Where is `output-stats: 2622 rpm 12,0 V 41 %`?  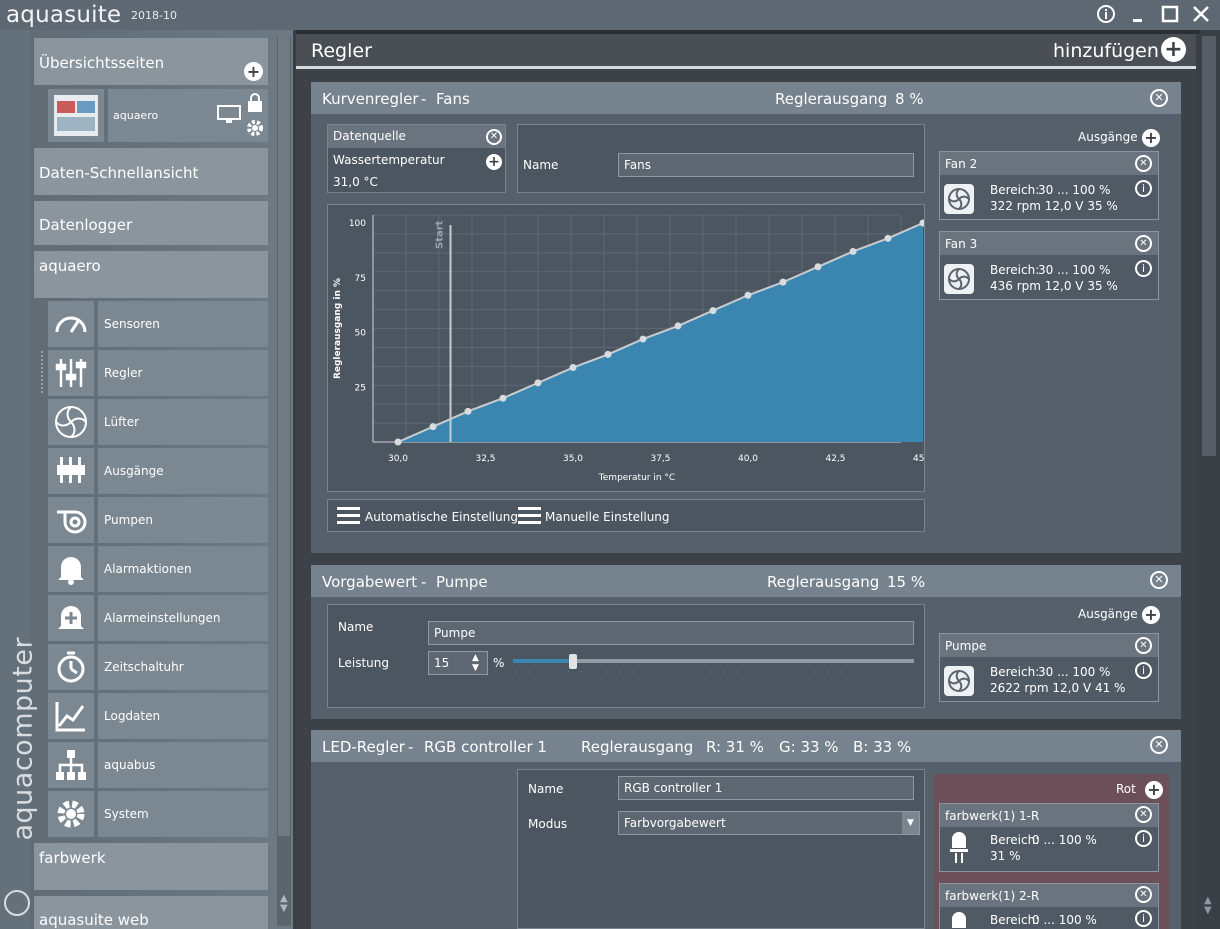 output-stats: 2622 rpm 12,0 V 41 % is located at coordinates (1058, 688).